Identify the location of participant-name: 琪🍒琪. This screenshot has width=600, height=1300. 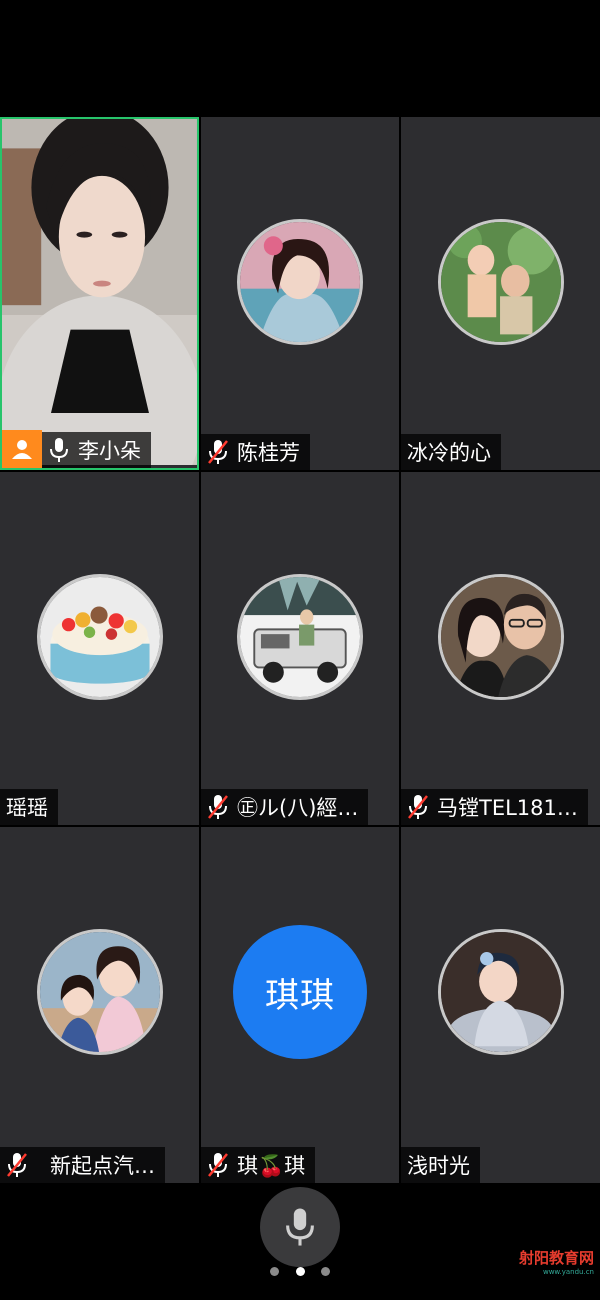
(271, 1166).